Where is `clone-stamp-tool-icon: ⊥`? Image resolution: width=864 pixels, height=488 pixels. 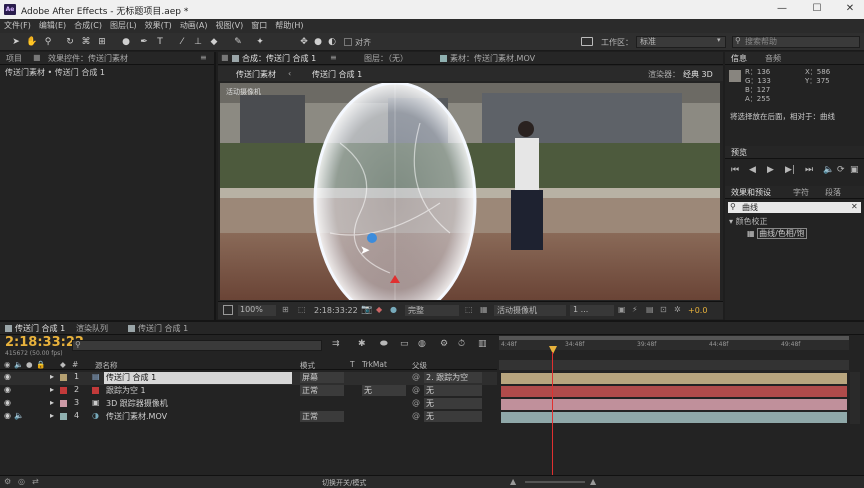 clone-stamp-tool-icon: ⊥ is located at coordinates (198, 42).